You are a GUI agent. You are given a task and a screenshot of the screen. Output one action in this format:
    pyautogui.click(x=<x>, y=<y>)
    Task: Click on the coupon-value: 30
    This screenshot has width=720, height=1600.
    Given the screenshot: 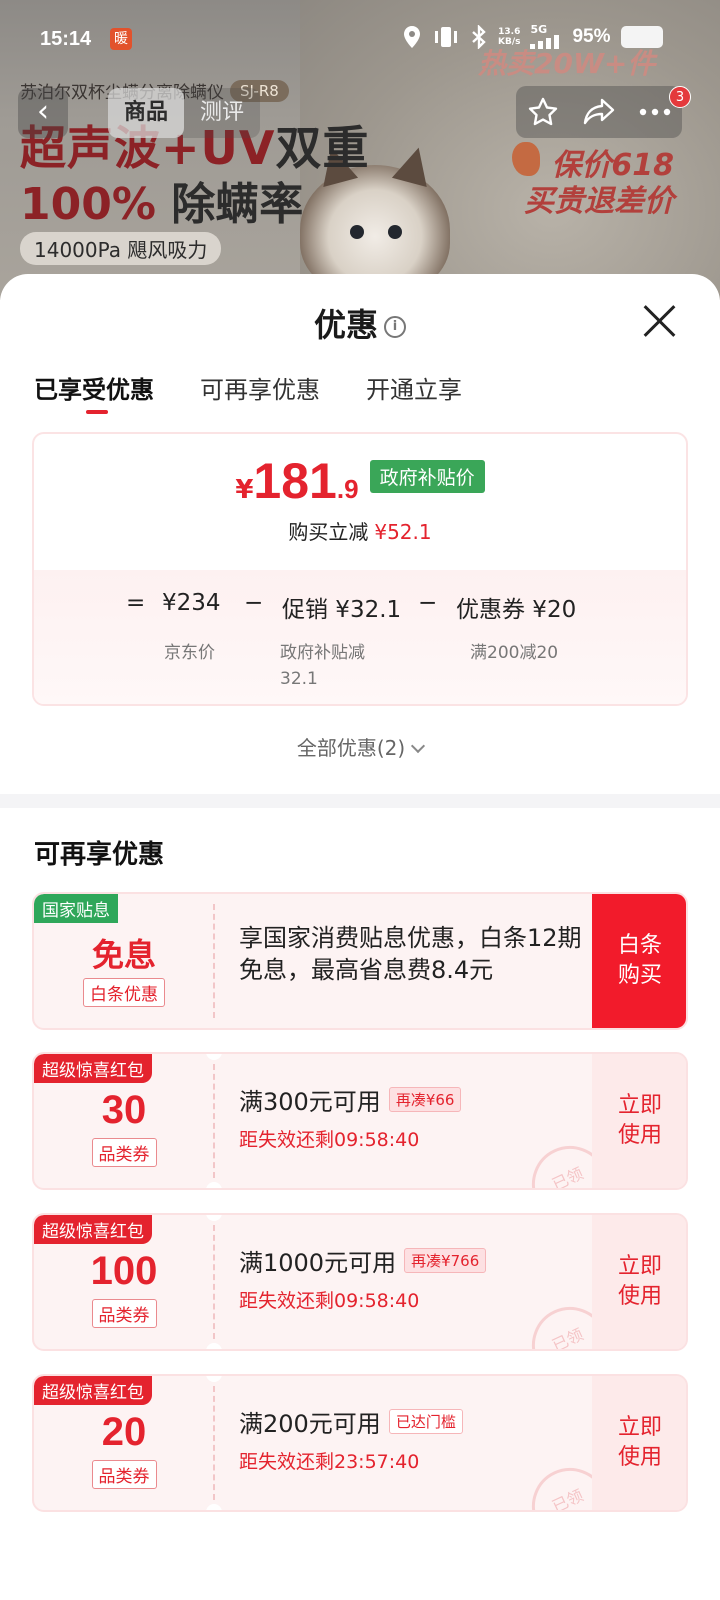 What is the action you would take?
    pyautogui.click(x=124, y=1110)
    